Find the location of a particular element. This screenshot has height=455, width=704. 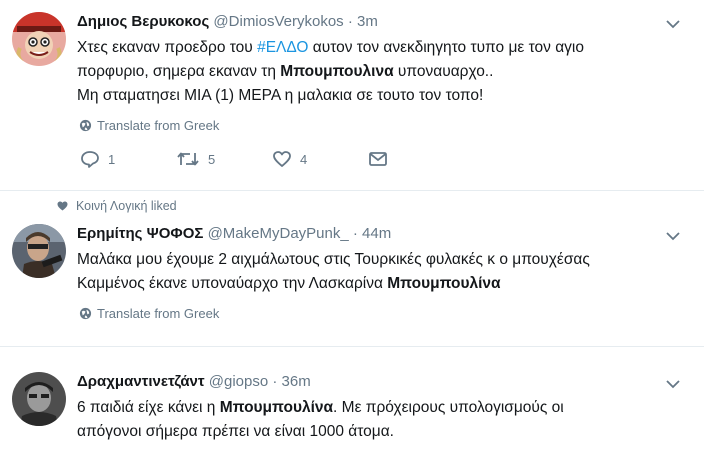

display-name: Δημιος Βερυκοκος is located at coordinates (143, 21).